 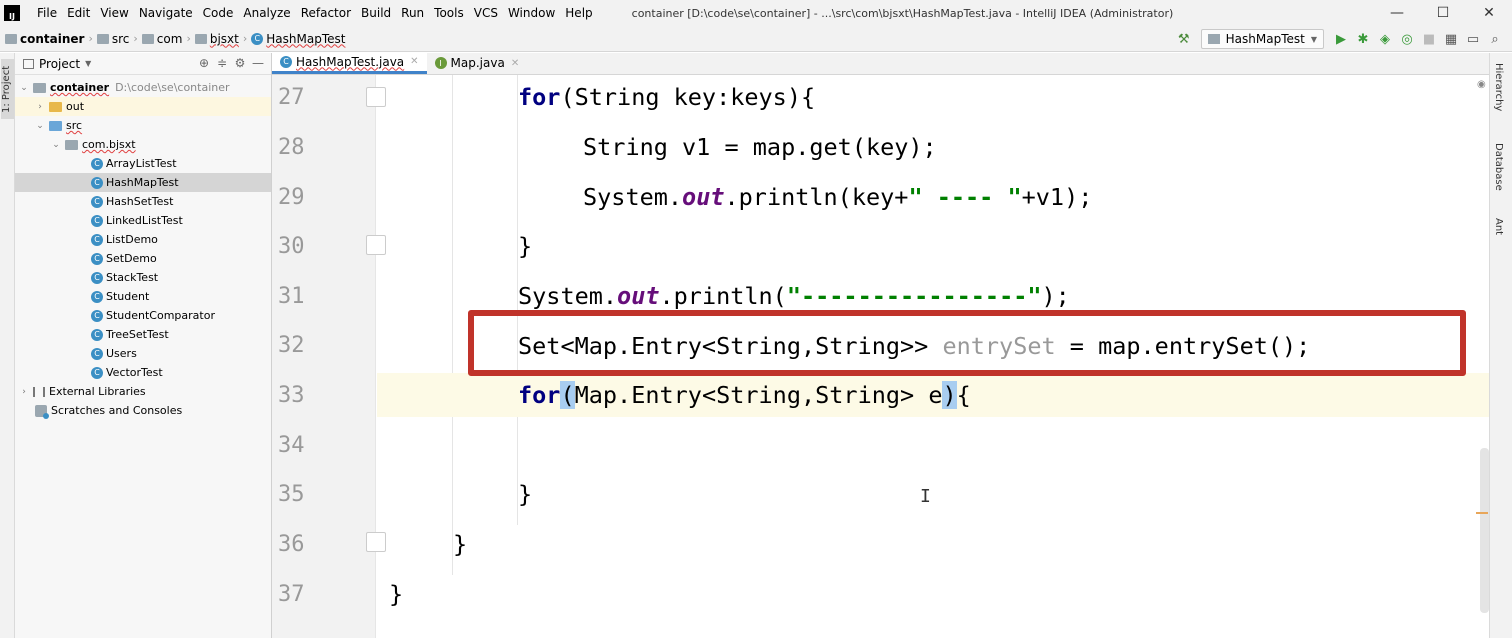 What do you see at coordinates (298, 39) in the screenshot?
I see `breadcrumb-hashmaptest: C HashMapTest` at bounding box center [298, 39].